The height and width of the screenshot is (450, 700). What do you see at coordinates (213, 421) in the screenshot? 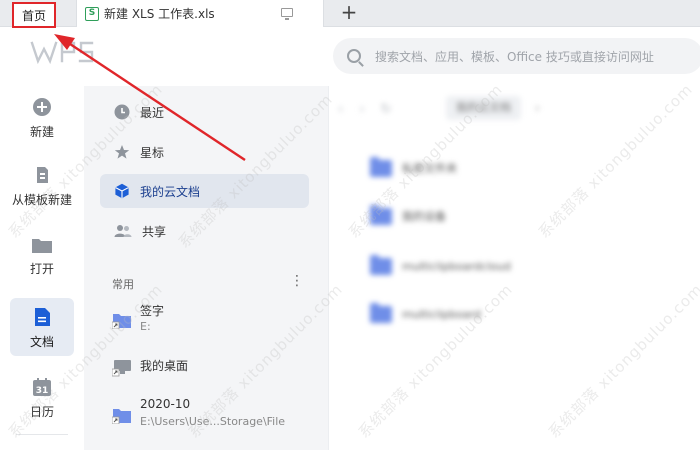
I see `frequent-path: E:\Users\Use...Storage\File` at bounding box center [213, 421].